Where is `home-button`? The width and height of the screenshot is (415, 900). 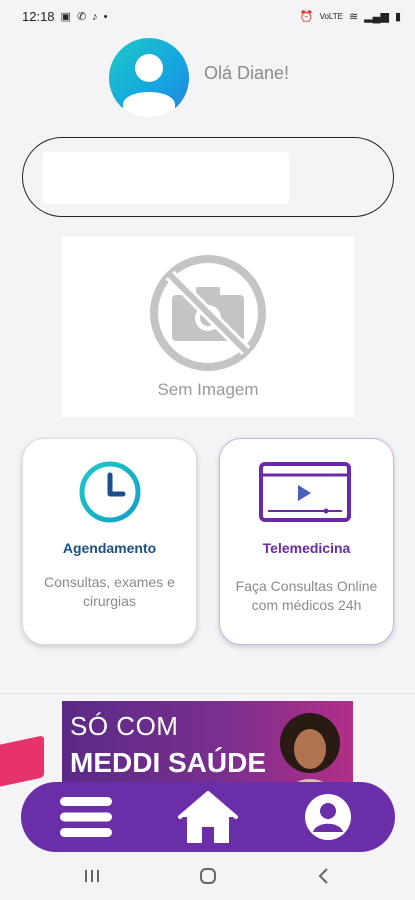
home-button is located at coordinates (208, 817).